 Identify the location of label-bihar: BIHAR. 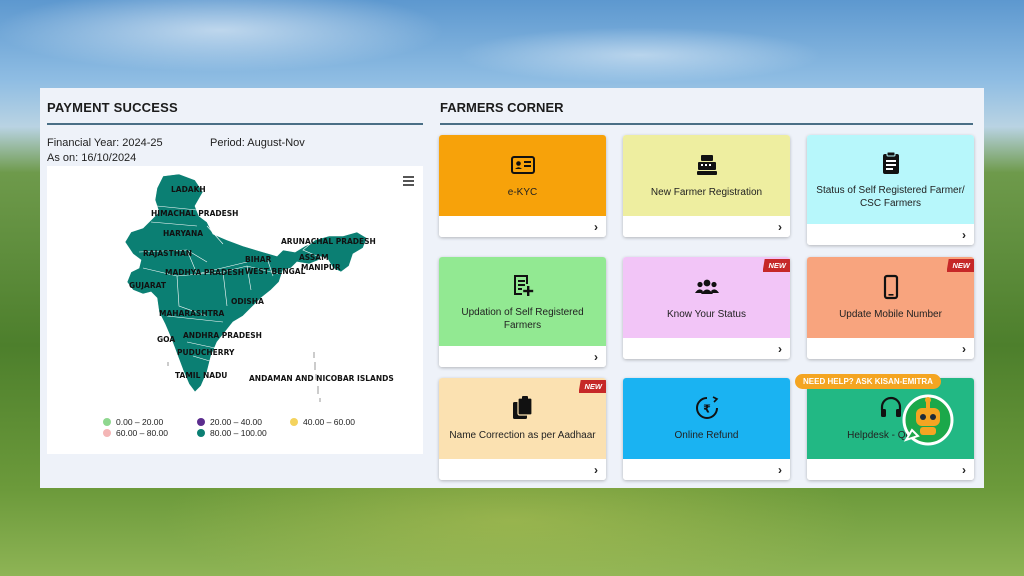
(258, 259).